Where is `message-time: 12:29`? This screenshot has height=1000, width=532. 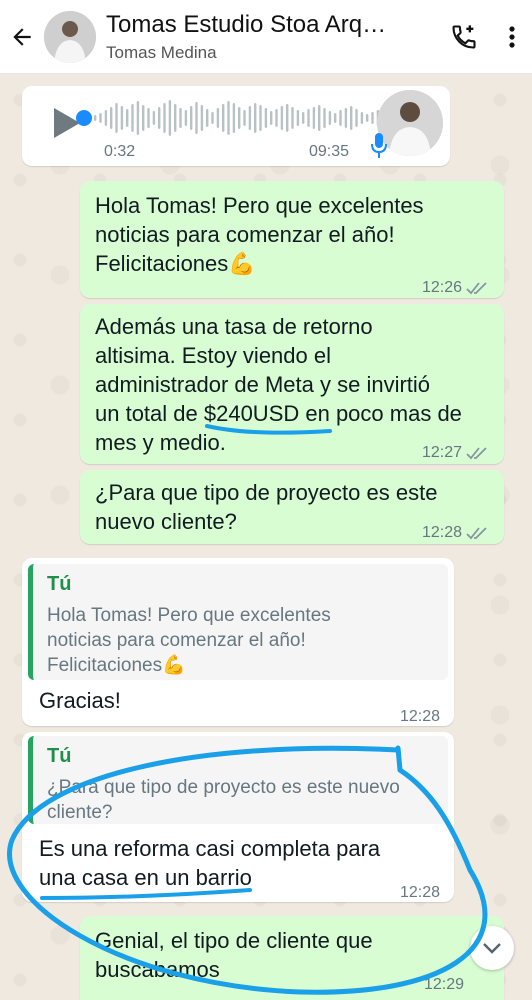 message-time: 12:29 is located at coordinates (443, 984).